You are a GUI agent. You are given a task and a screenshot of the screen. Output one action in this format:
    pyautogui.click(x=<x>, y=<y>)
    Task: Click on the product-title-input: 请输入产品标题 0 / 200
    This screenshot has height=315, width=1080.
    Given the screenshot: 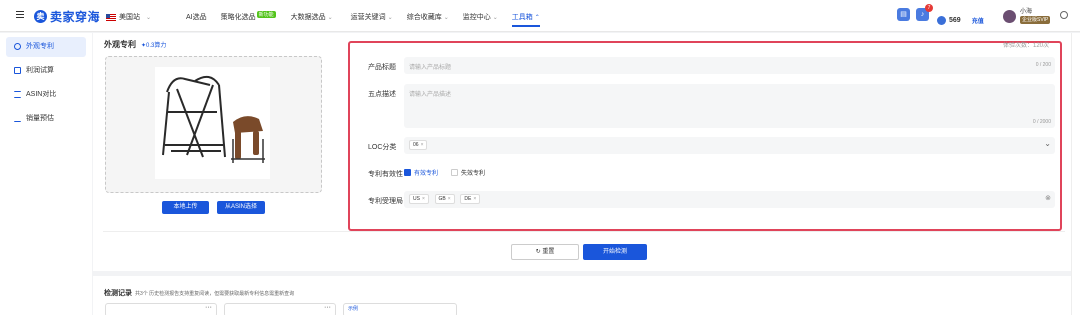 What is the action you would take?
    pyautogui.click(x=729, y=65)
    